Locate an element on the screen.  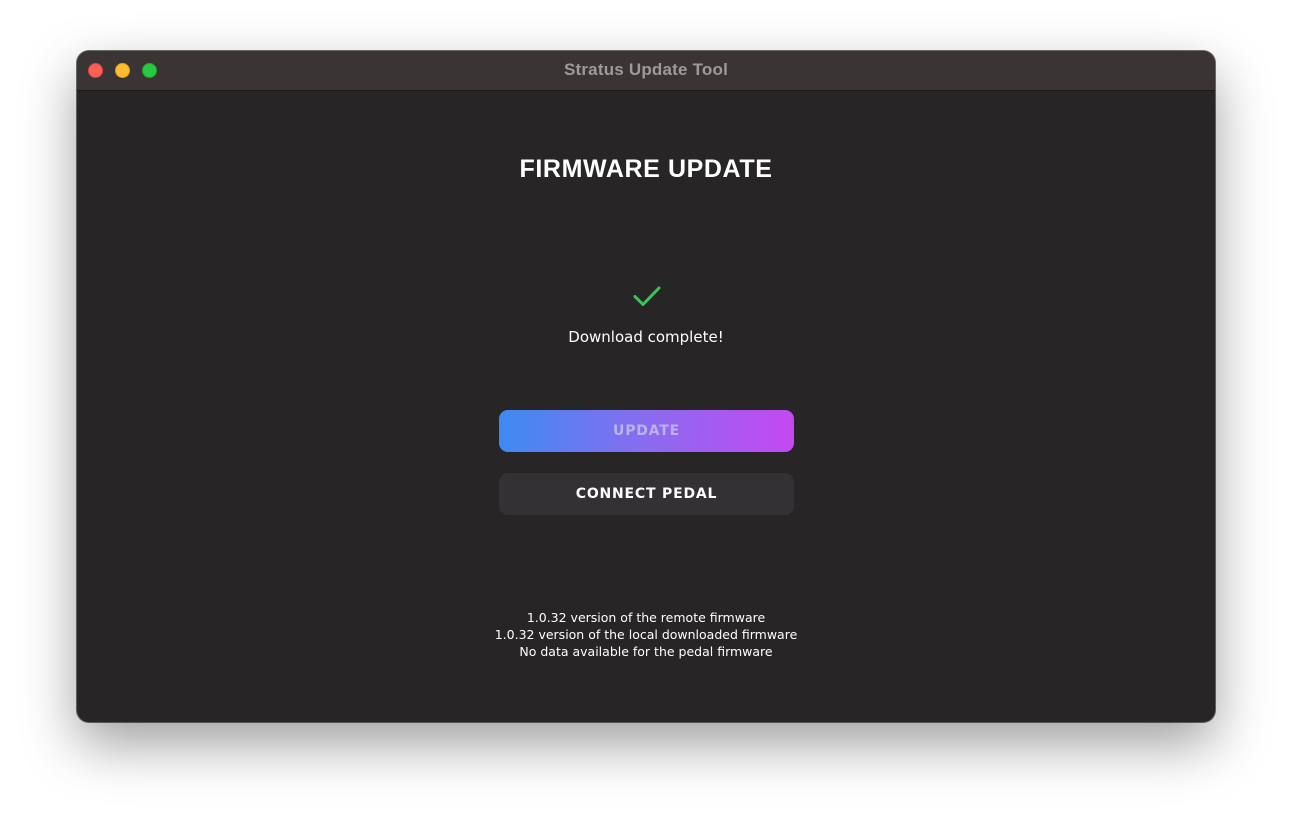
title-bar: Stratus Update Tool is located at coordinates (646, 71).